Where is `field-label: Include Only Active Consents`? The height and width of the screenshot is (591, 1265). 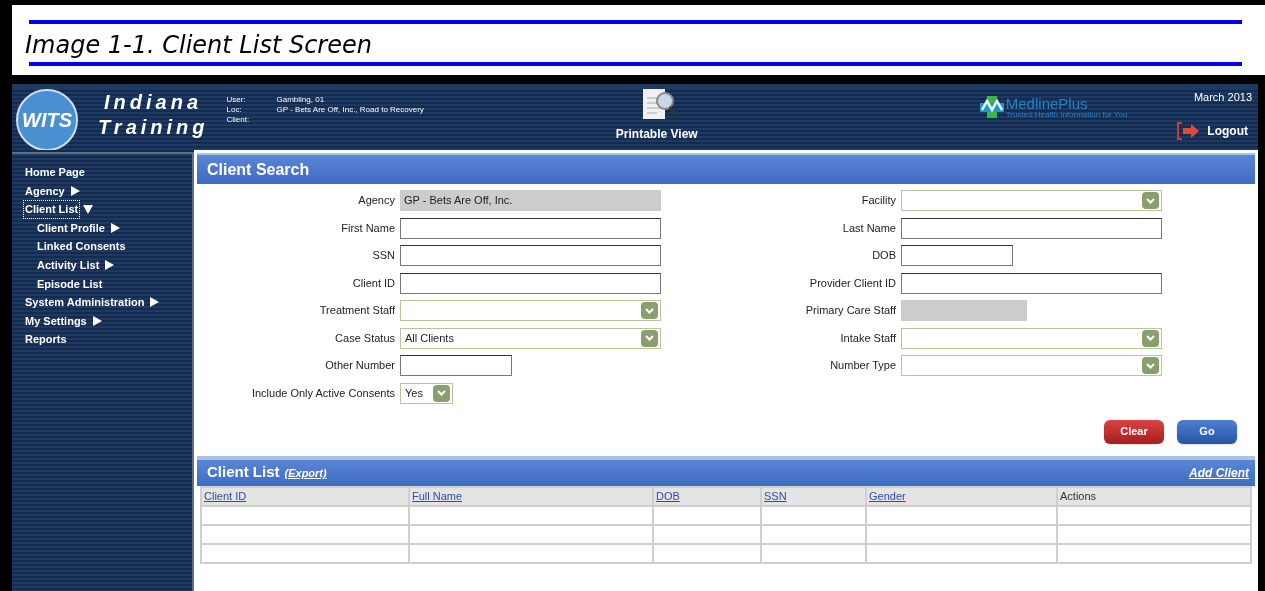 field-label: Include Only Active Consents is located at coordinates (322, 393).